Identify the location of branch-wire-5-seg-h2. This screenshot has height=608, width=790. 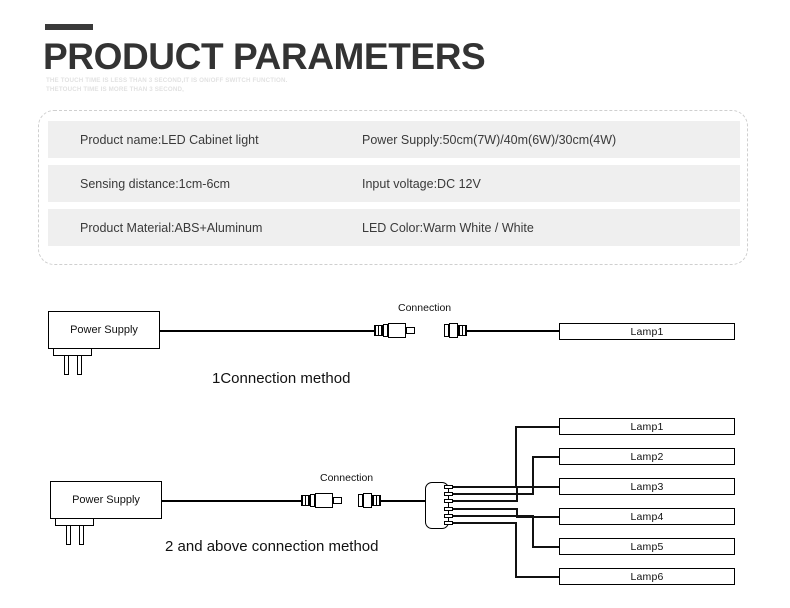
(545, 547).